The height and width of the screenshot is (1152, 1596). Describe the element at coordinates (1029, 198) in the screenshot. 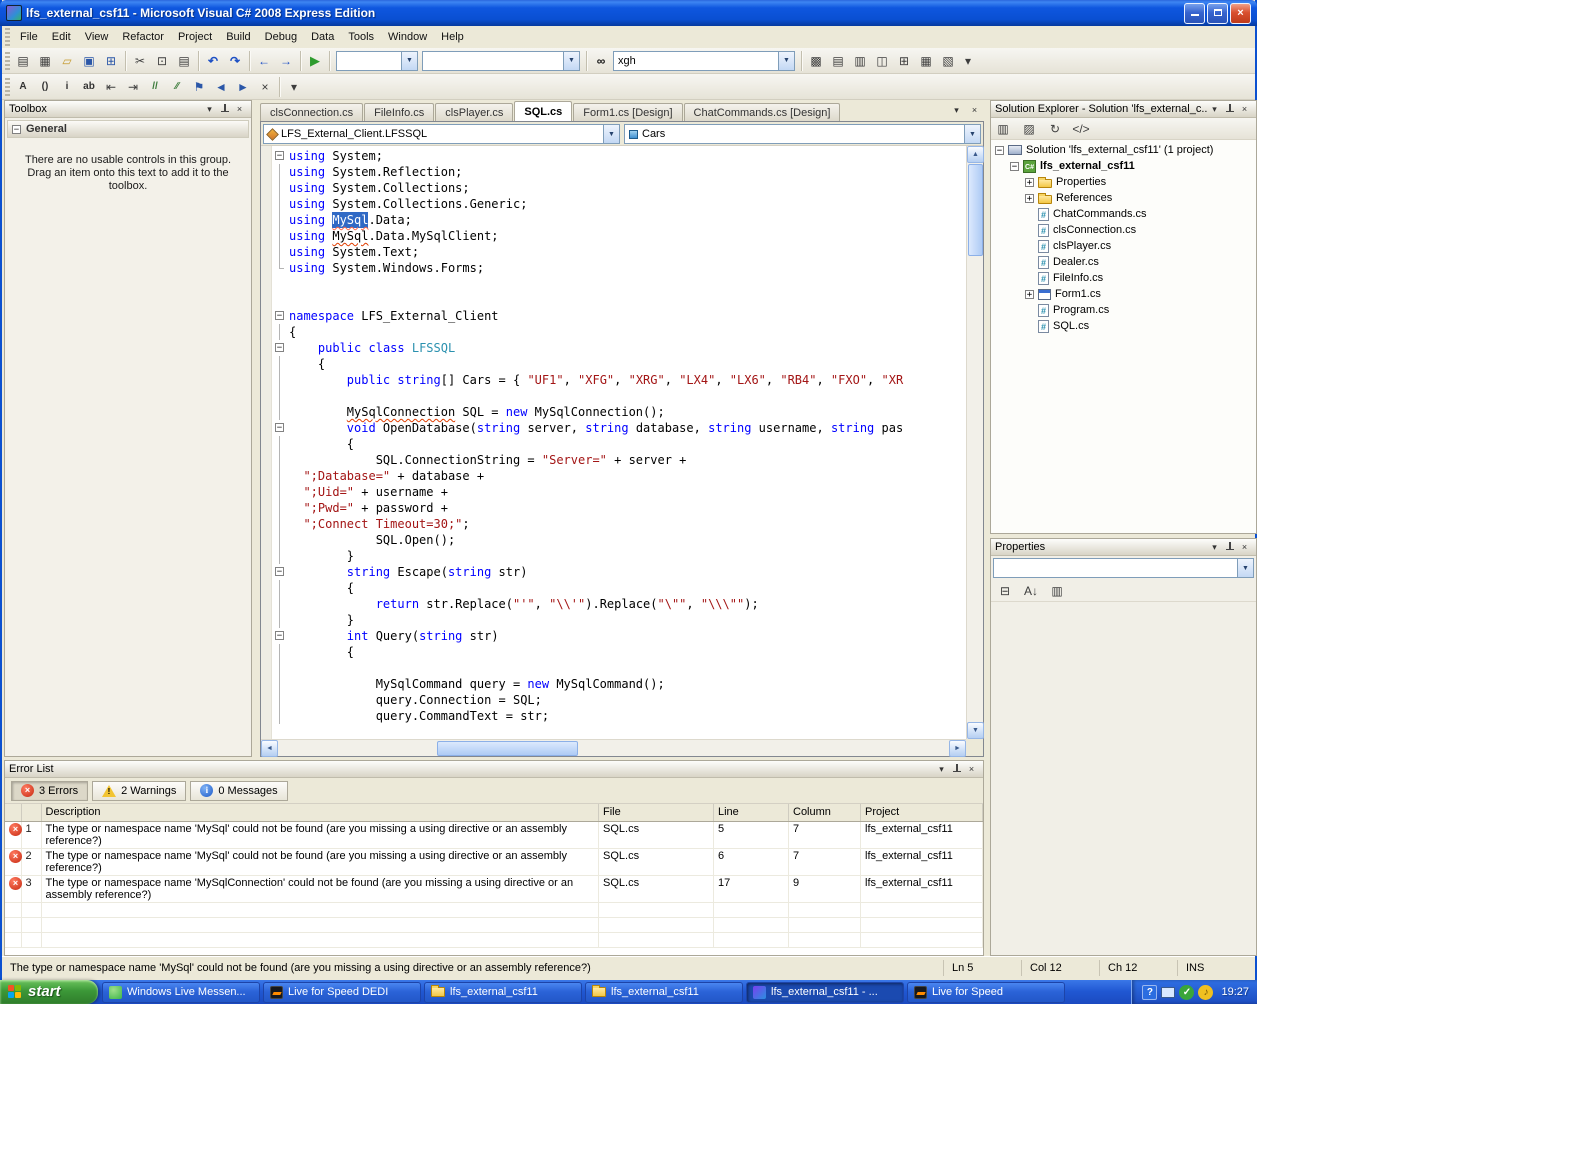

I see `plus-box-icon: +` at that location.